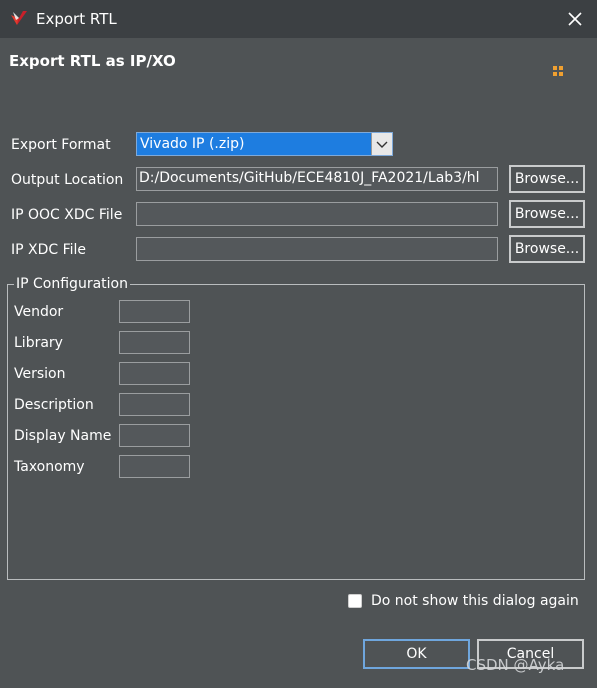 This screenshot has width=597, height=688. I want to click on dont-show-checkbox, so click(355, 601).